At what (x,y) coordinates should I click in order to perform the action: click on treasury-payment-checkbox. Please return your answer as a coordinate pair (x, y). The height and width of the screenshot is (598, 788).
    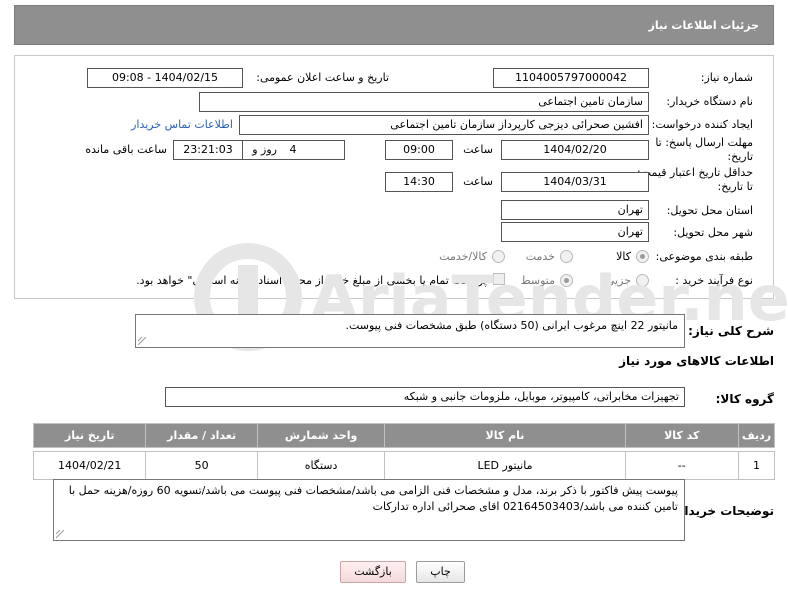
    Looking at the image, I should click on (499, 279).